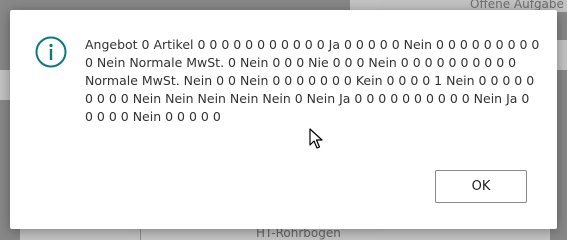 Image resolution: width=567 pixels, height=240 pixels. I want to click on background-right-fragment, so click(561, 55).